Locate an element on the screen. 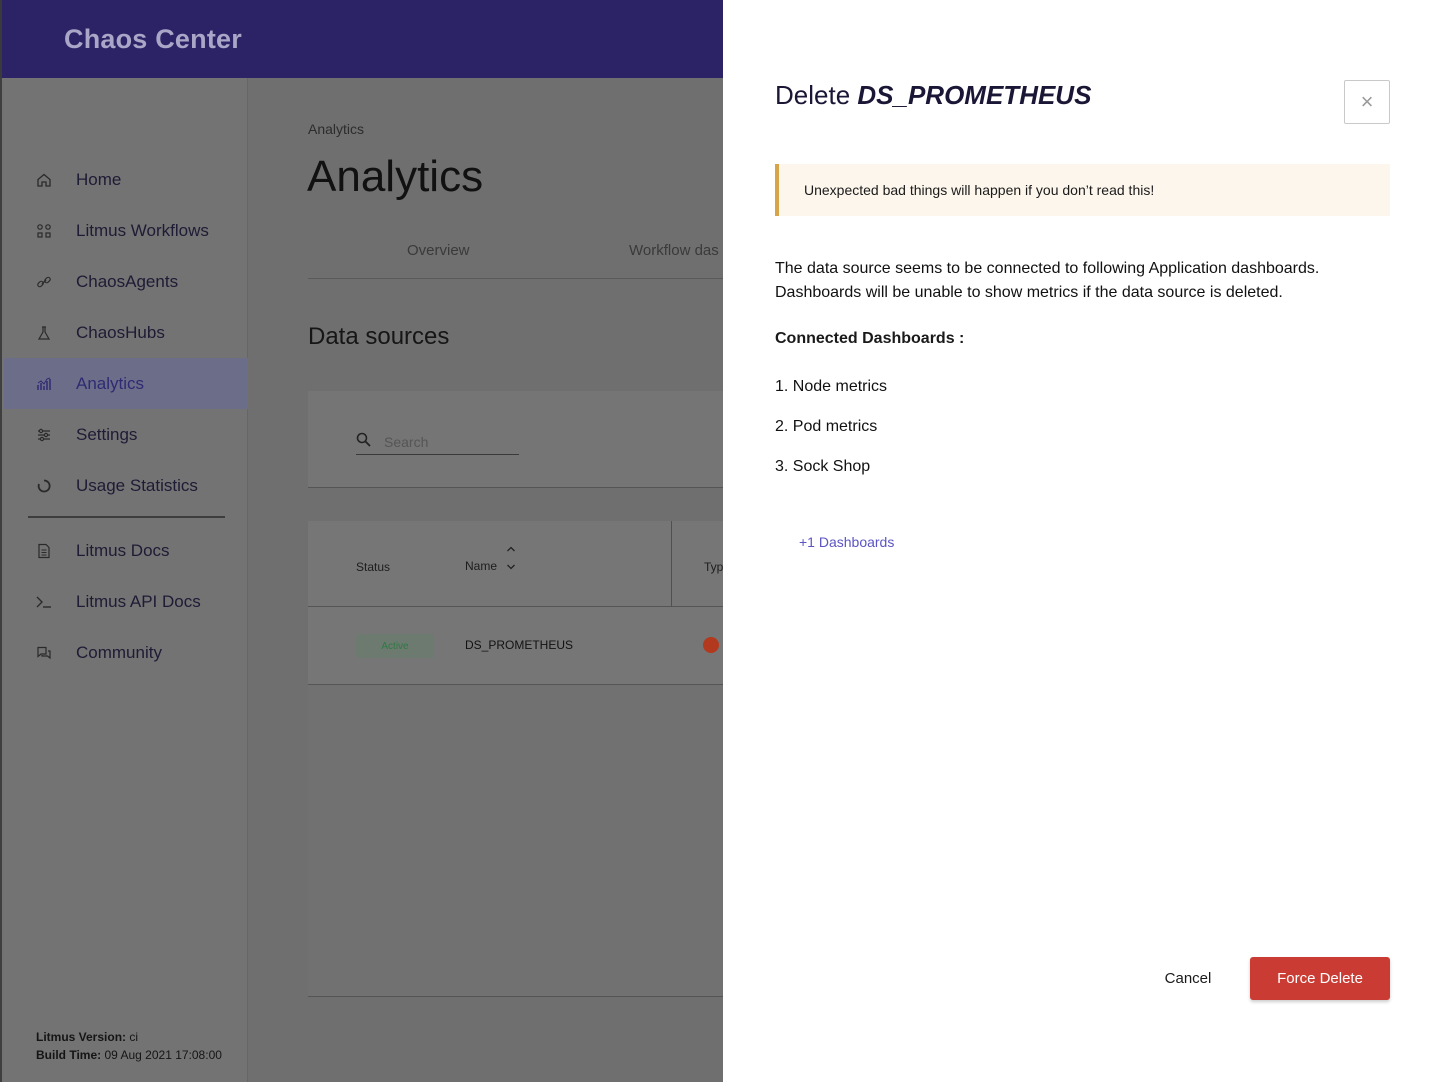 Image resolution: width=1442 pixels, height=1082 pixels. section-title: Data sources is located at coordinates (379, 336).